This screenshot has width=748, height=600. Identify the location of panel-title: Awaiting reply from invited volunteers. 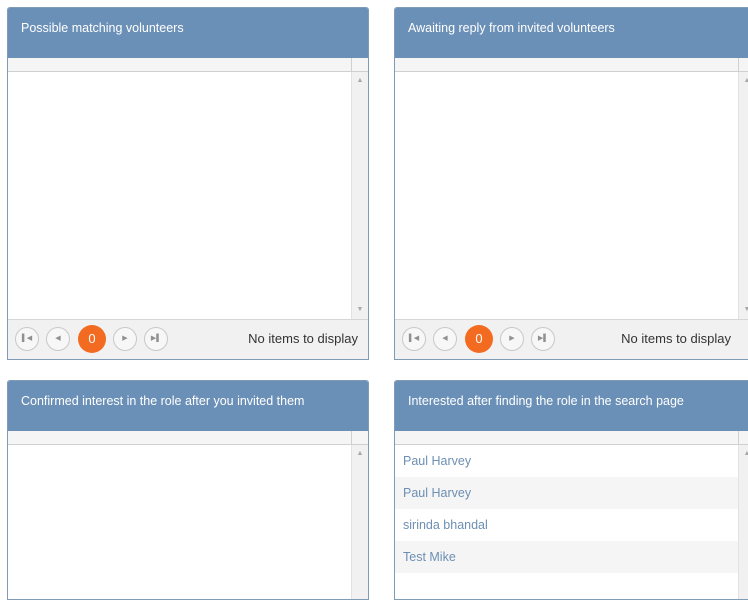
(571, 33).